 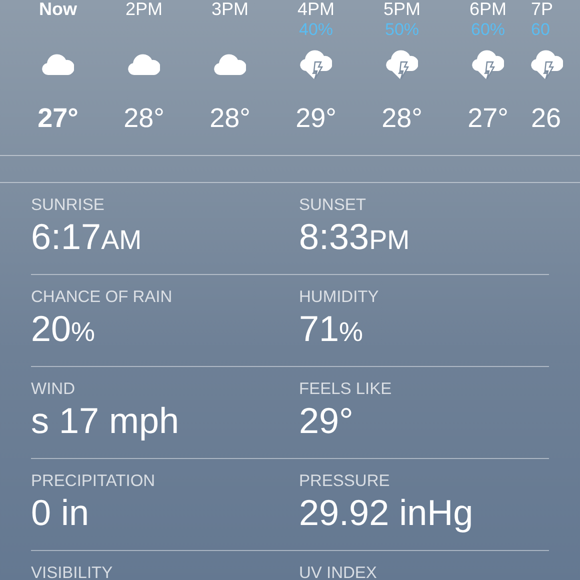 What do you see at coordinates (487, 9) in the screenshot?
I see `hour-label: 6PM` at bounding box center [487, 9].